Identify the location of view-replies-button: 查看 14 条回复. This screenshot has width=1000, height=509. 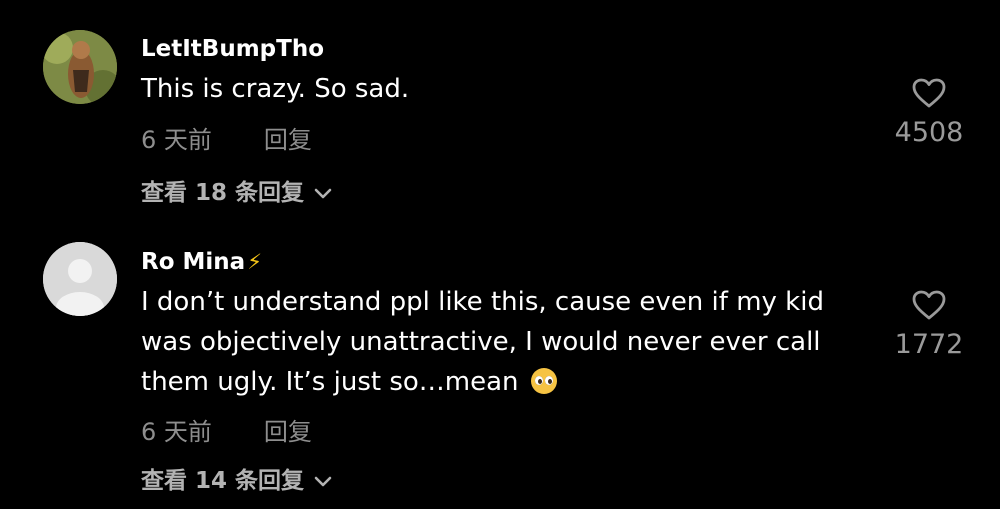
(236, 478).